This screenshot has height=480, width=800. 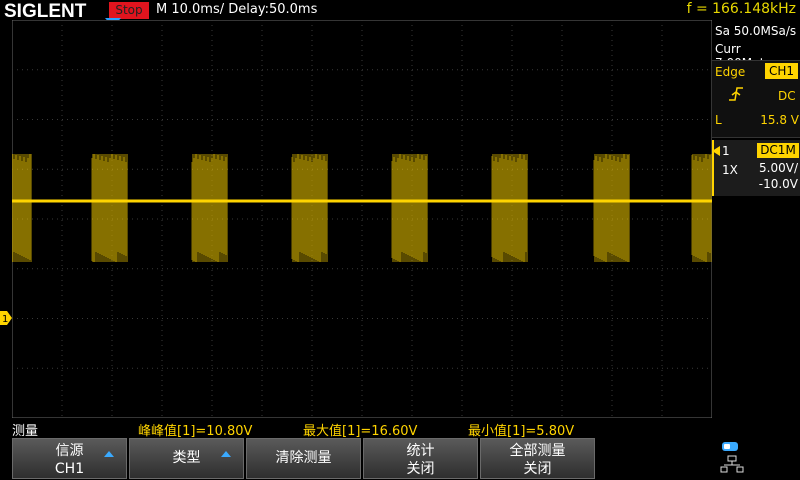 What do you see at coordinates (129, 10) in the screenshot?
I see `run-stop-status: Stop` at bounding box center [129, 10].